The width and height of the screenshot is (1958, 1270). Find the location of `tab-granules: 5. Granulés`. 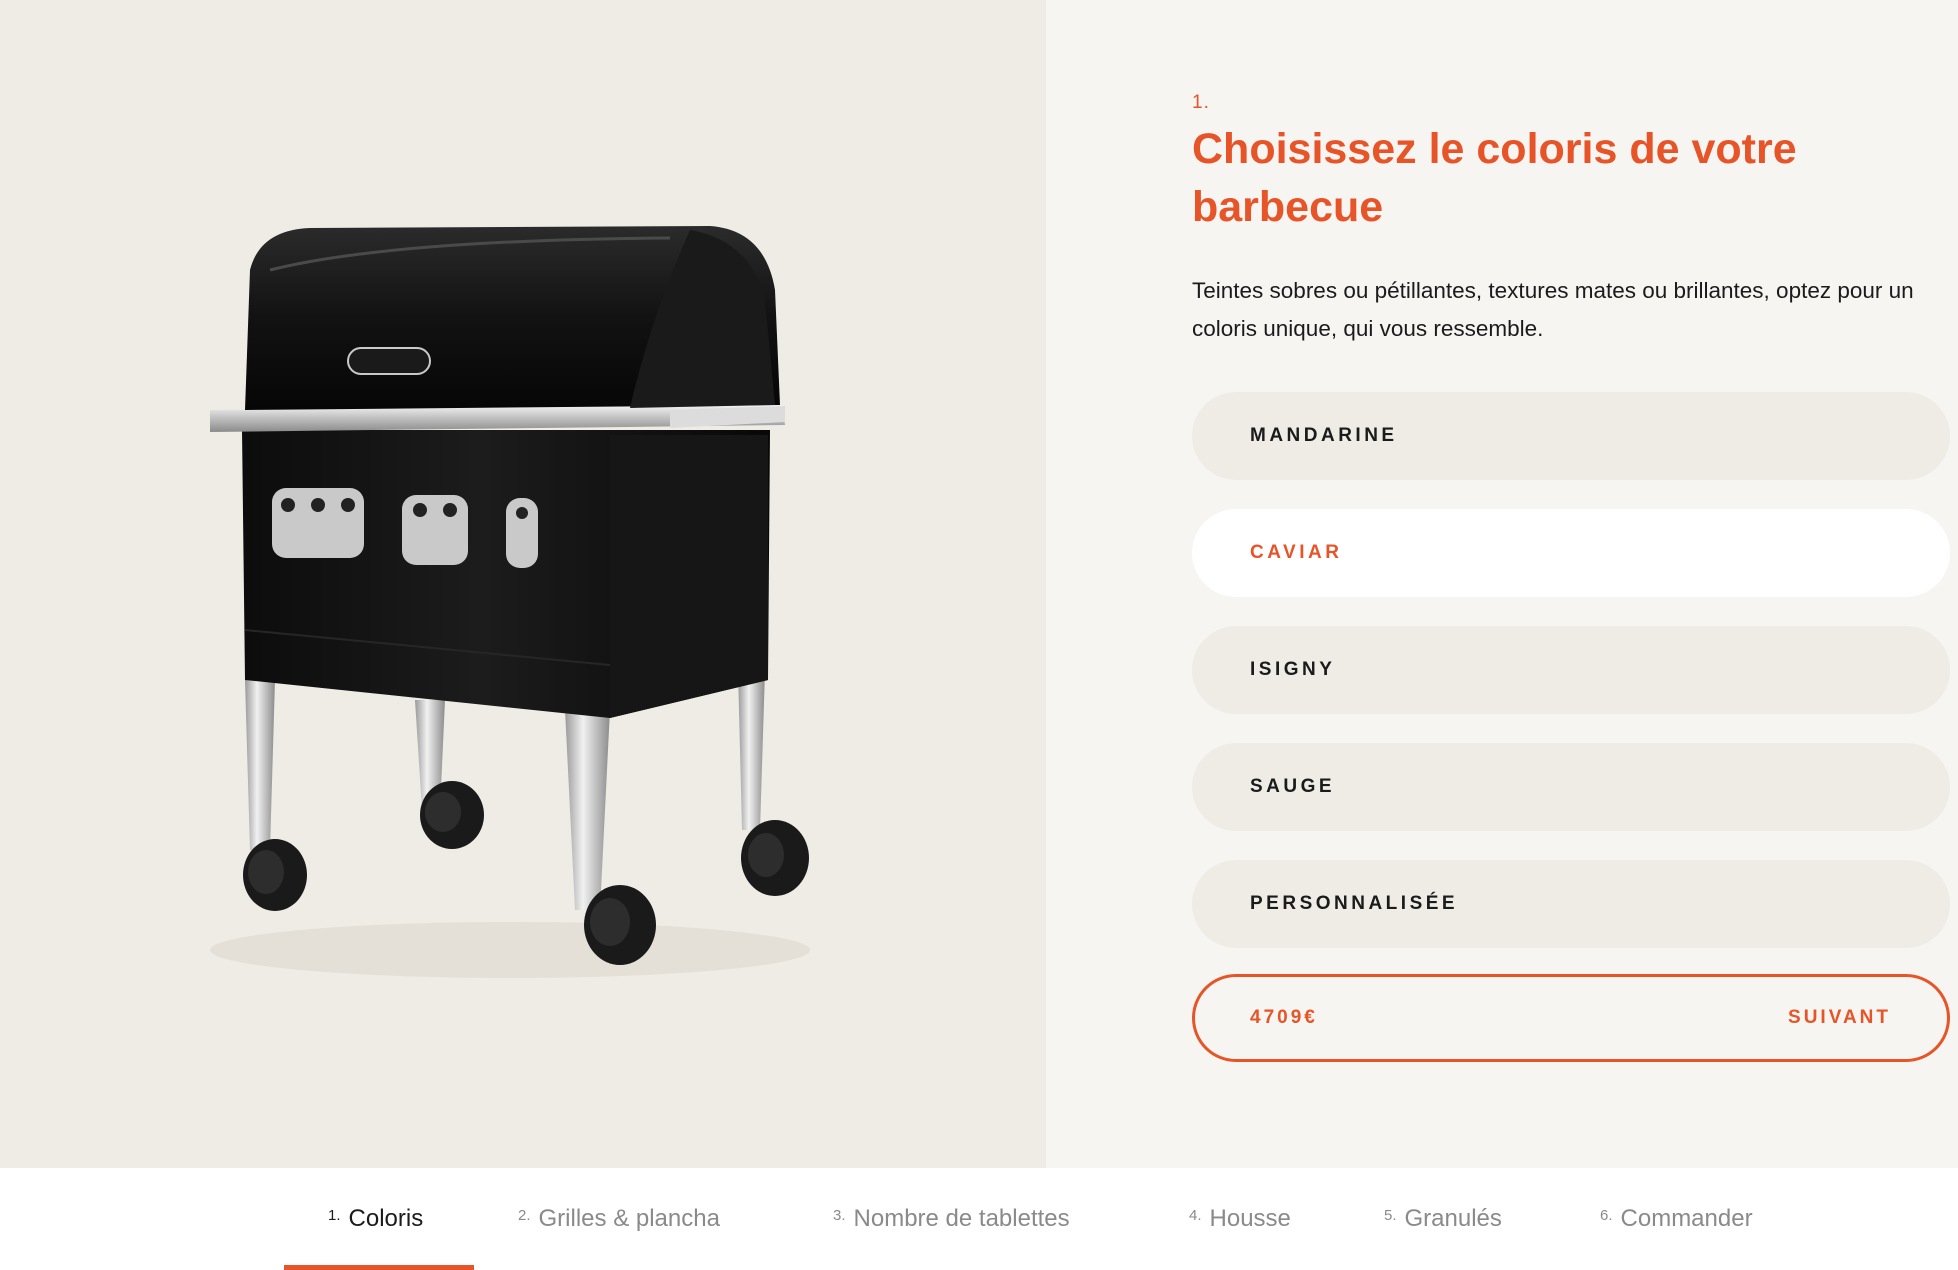

tab-granules: 5. Granulés is located at coordinates (1443, 1219).